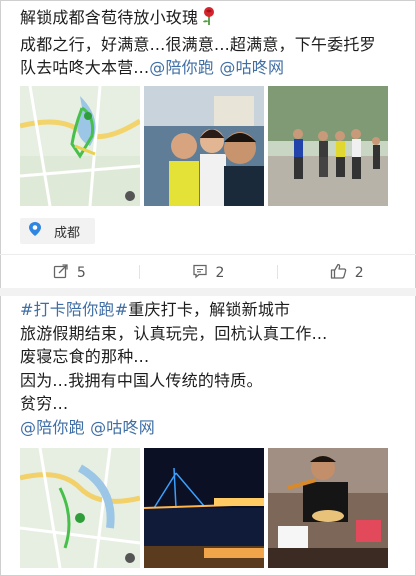 This screenshot has width=416, height=576. I want to click on location-label: 成都, so click(67, 233).